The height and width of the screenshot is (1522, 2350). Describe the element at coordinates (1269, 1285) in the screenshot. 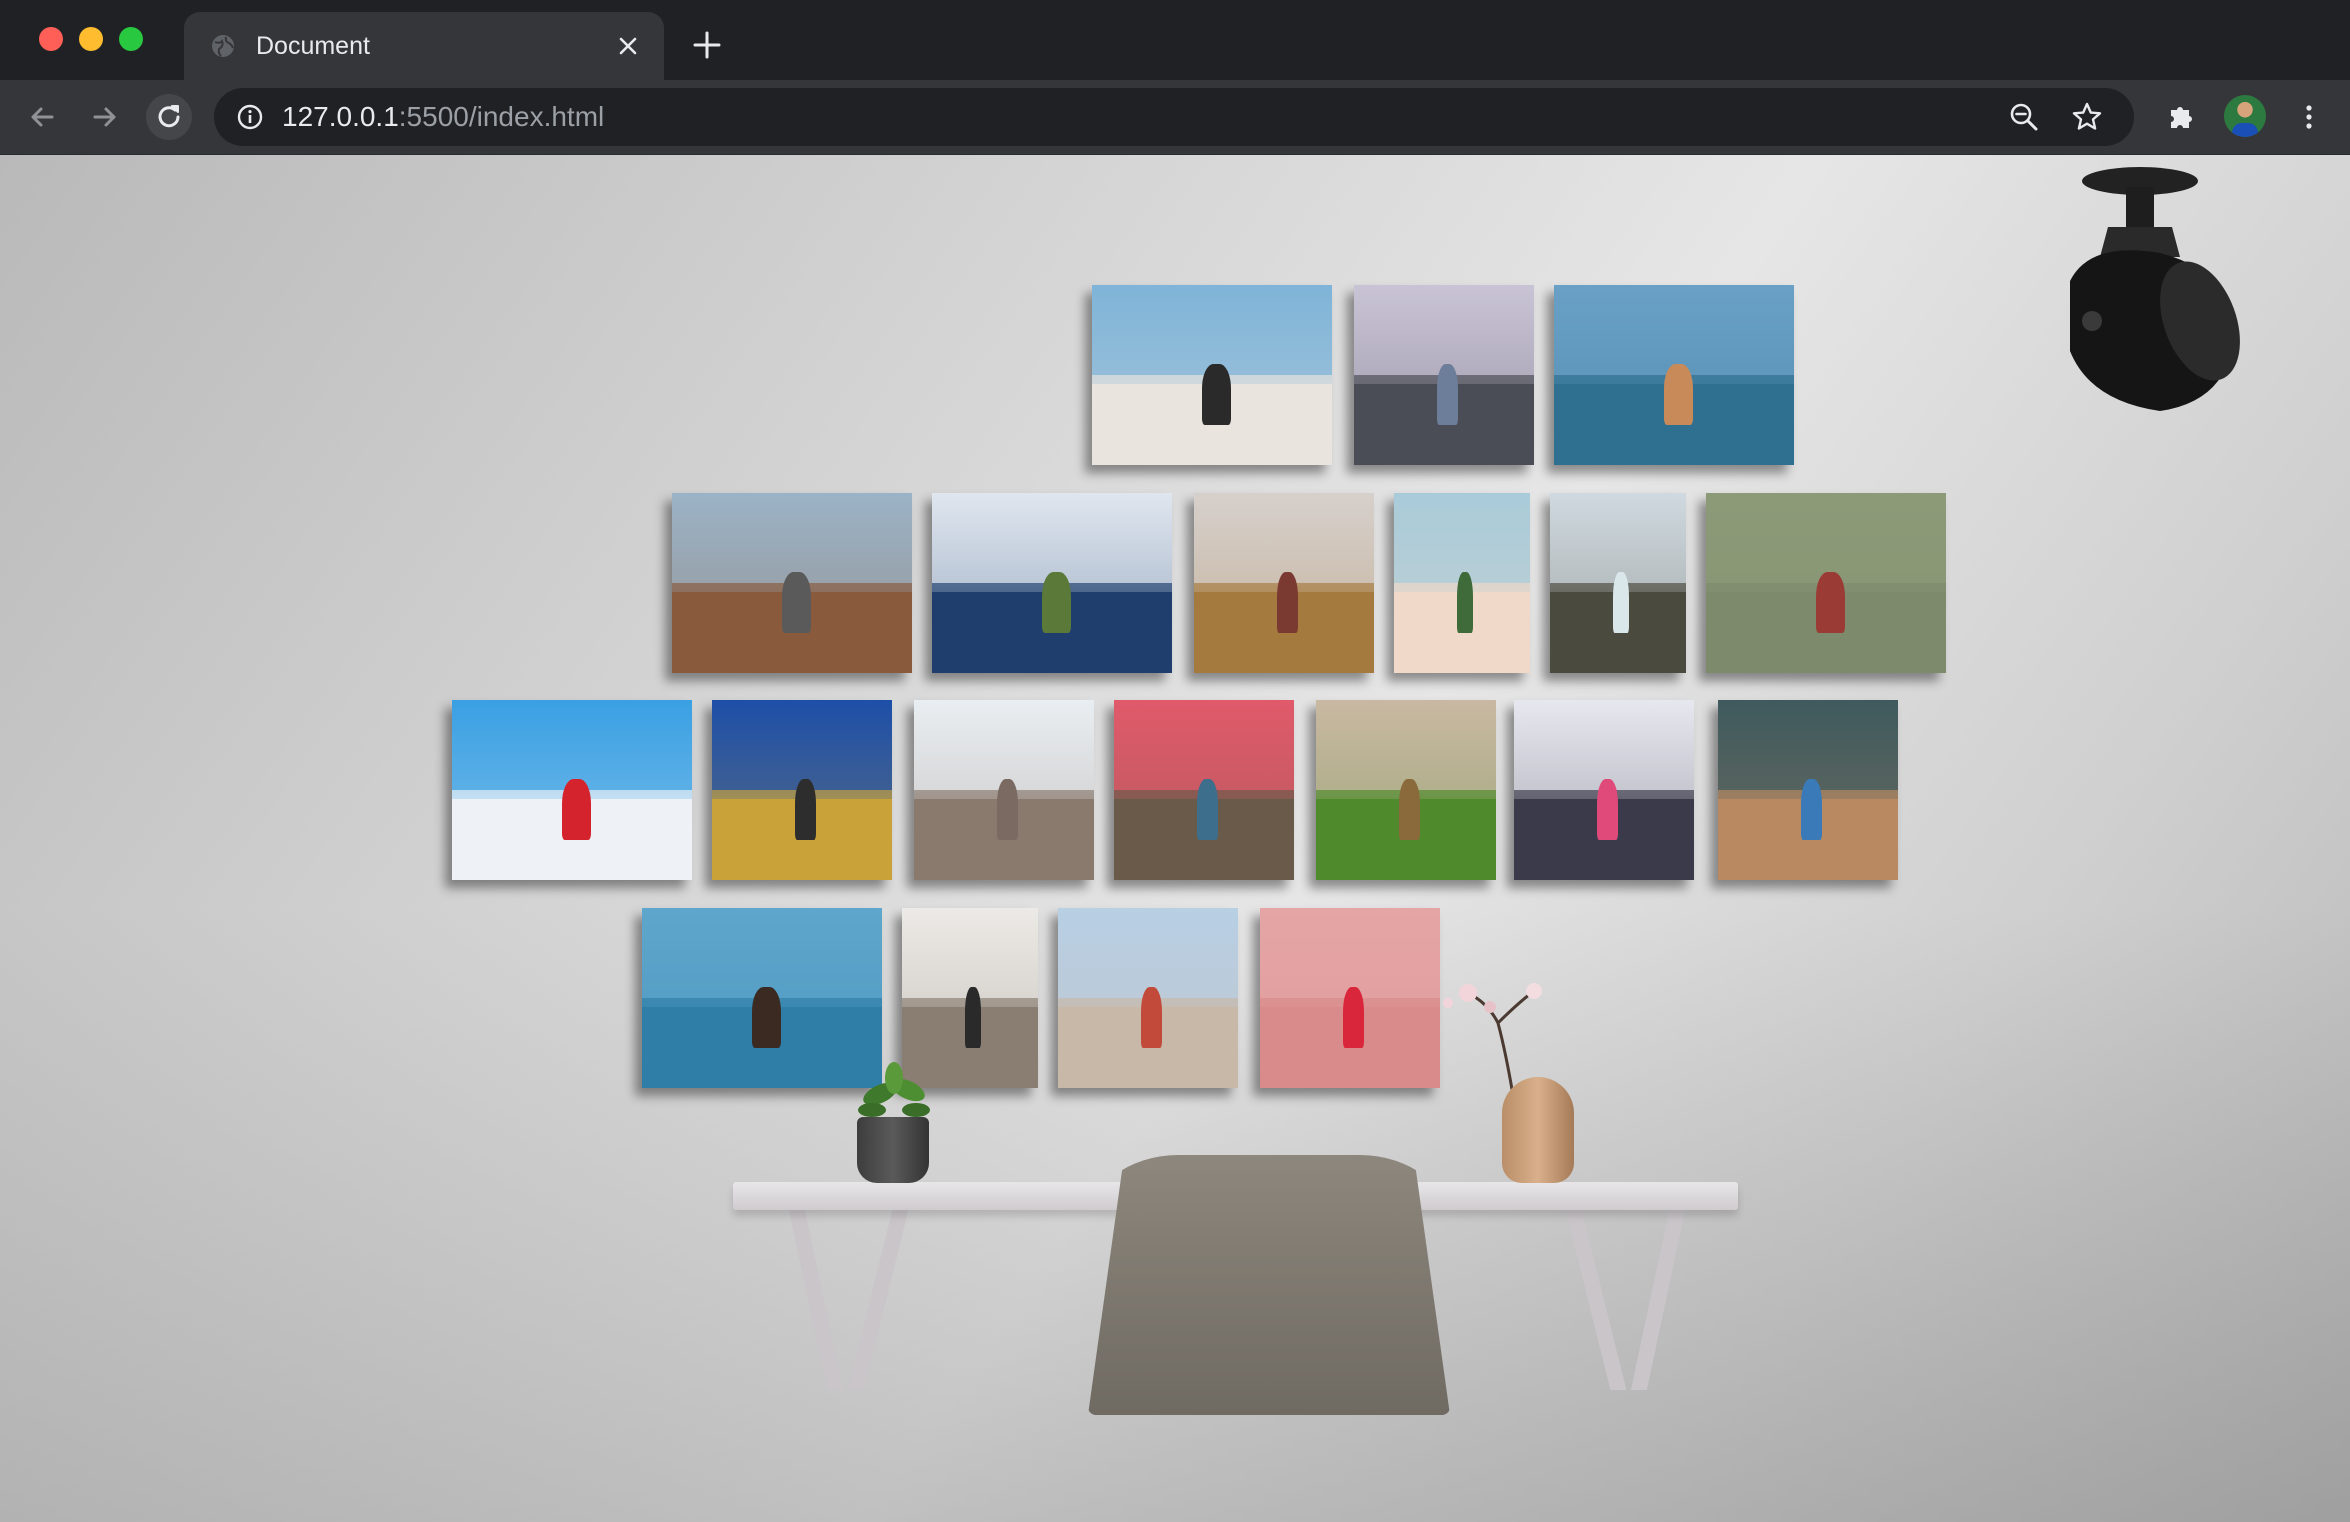

I see `chair` at that location.